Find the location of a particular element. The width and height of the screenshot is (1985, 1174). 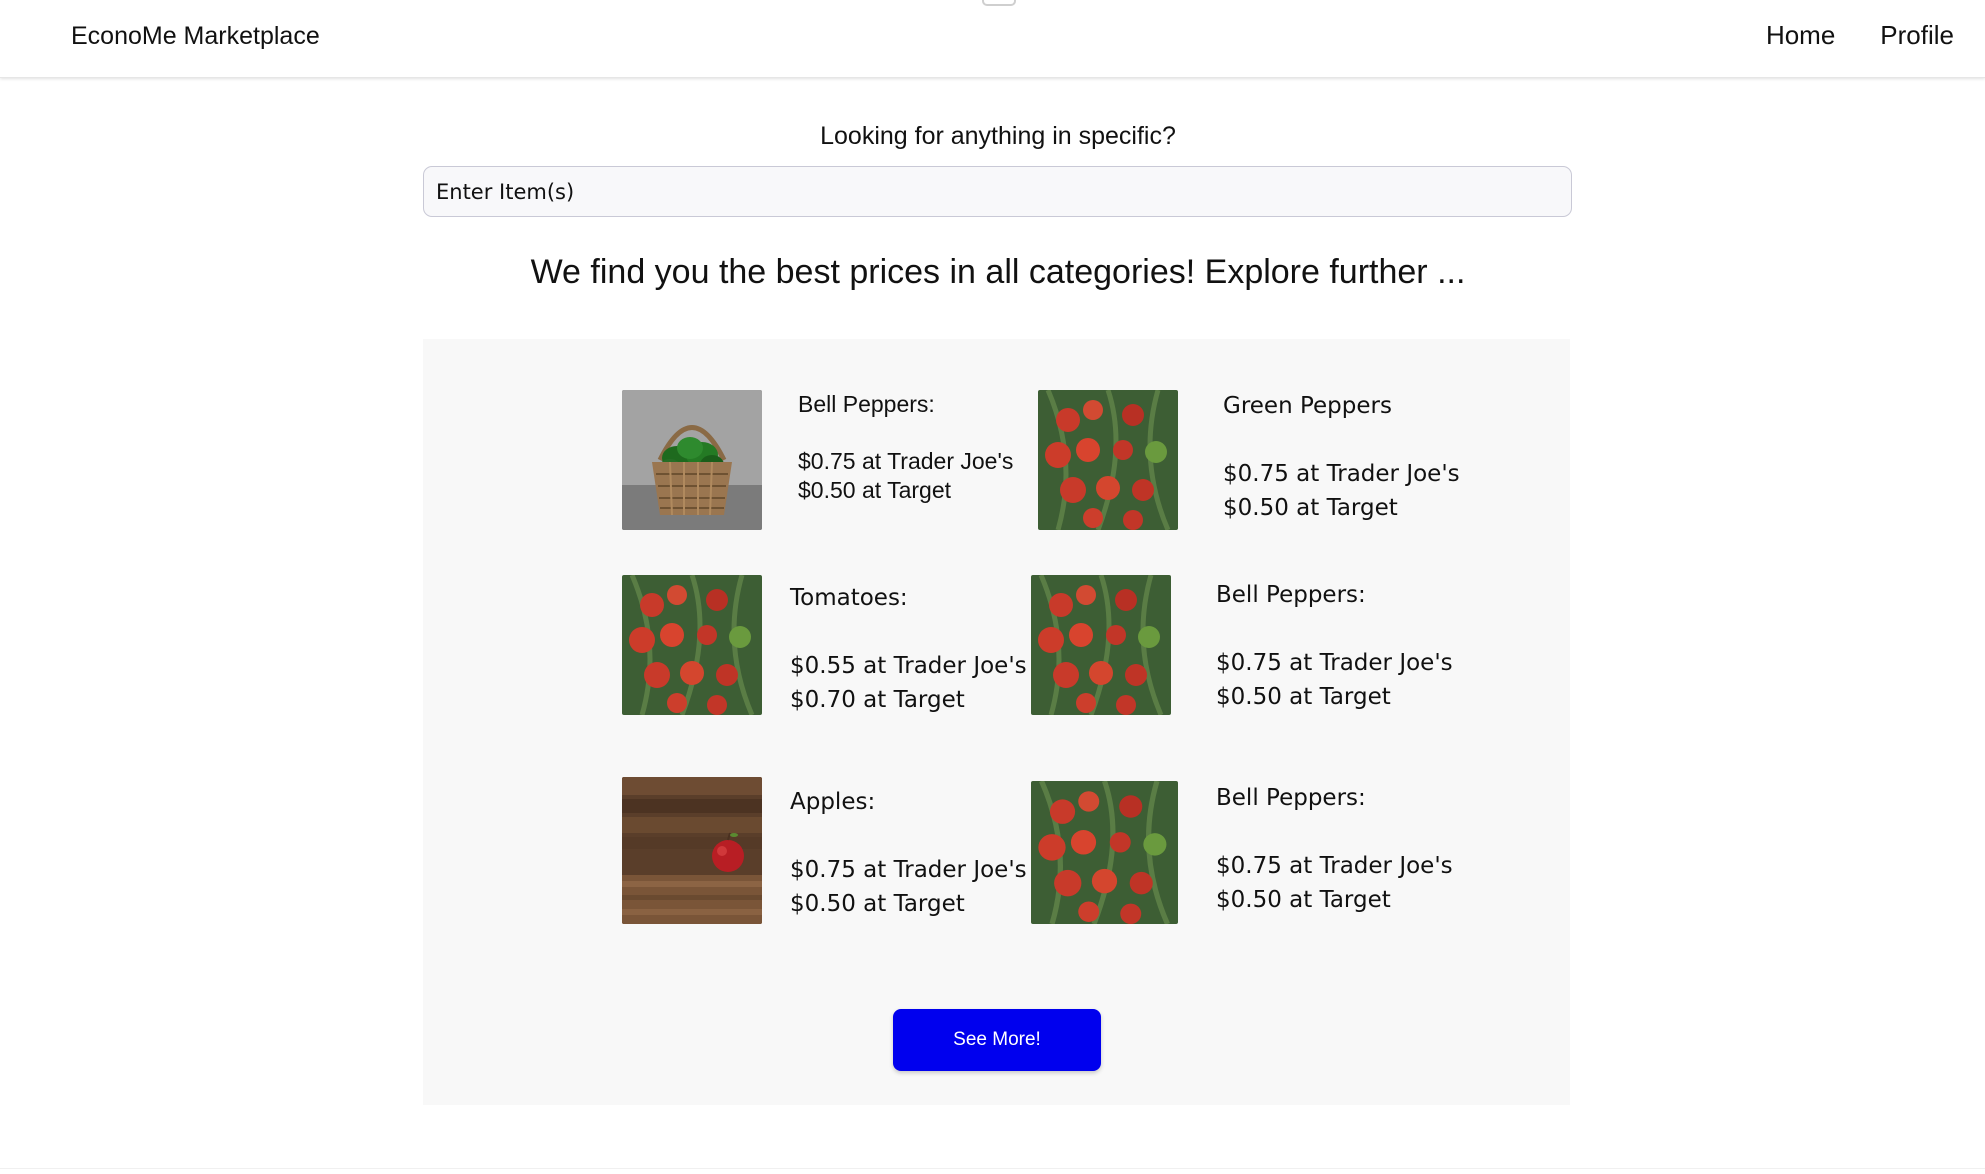

brand-logo: EconoMe Marketplace is located at coordinates (195, 36).